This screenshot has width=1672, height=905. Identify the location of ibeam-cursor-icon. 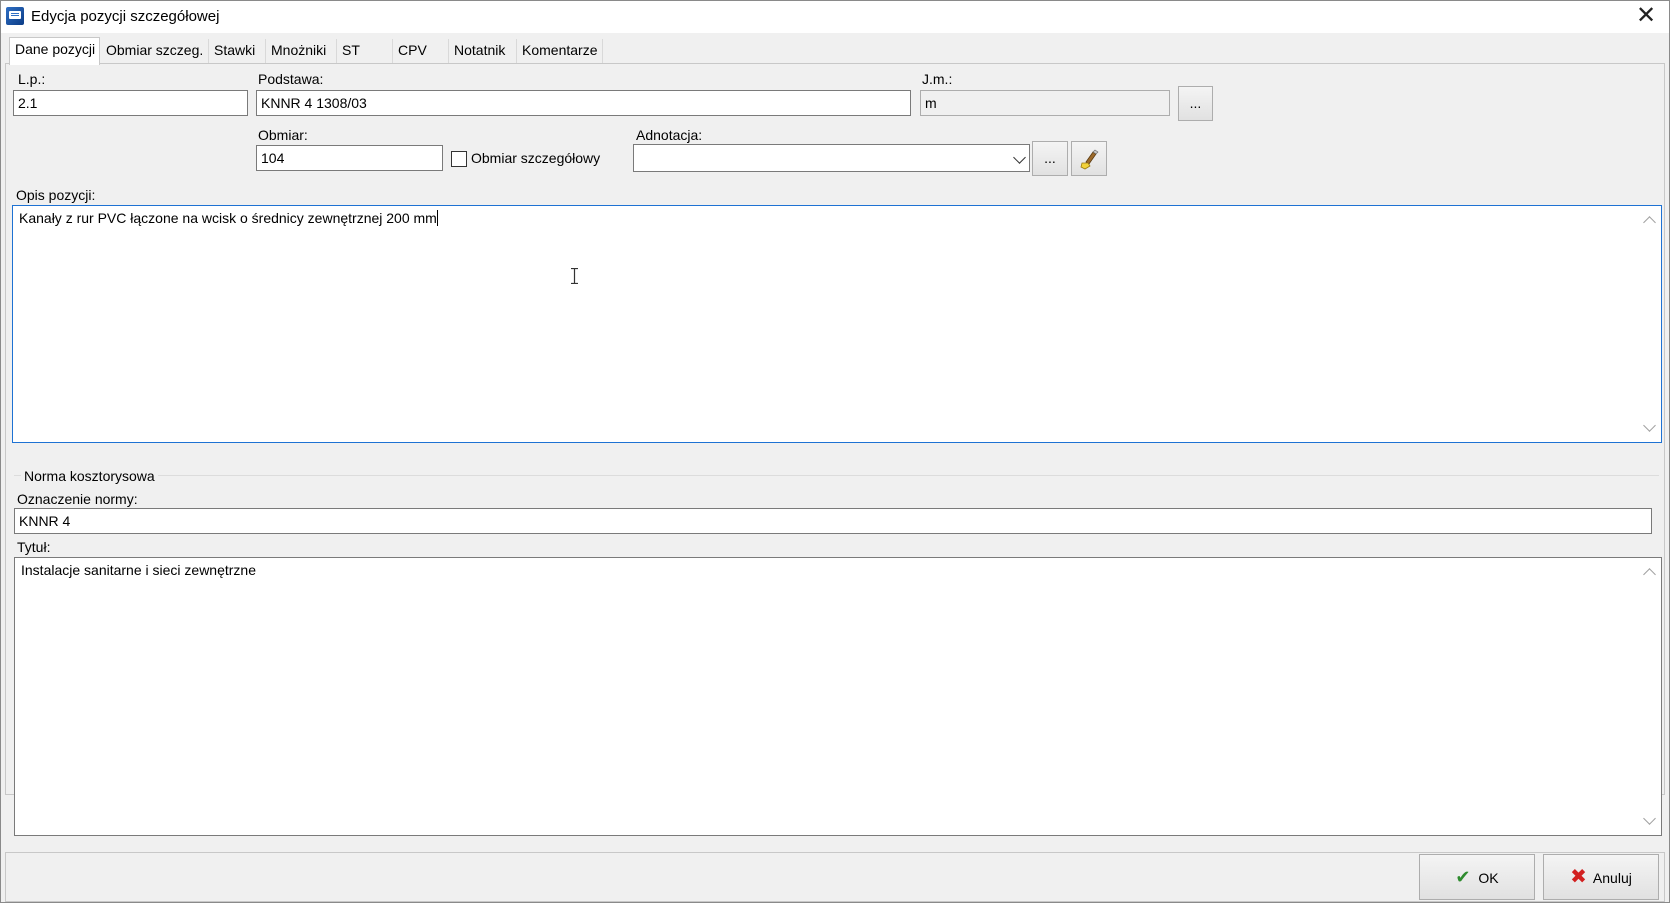
(574, 276).